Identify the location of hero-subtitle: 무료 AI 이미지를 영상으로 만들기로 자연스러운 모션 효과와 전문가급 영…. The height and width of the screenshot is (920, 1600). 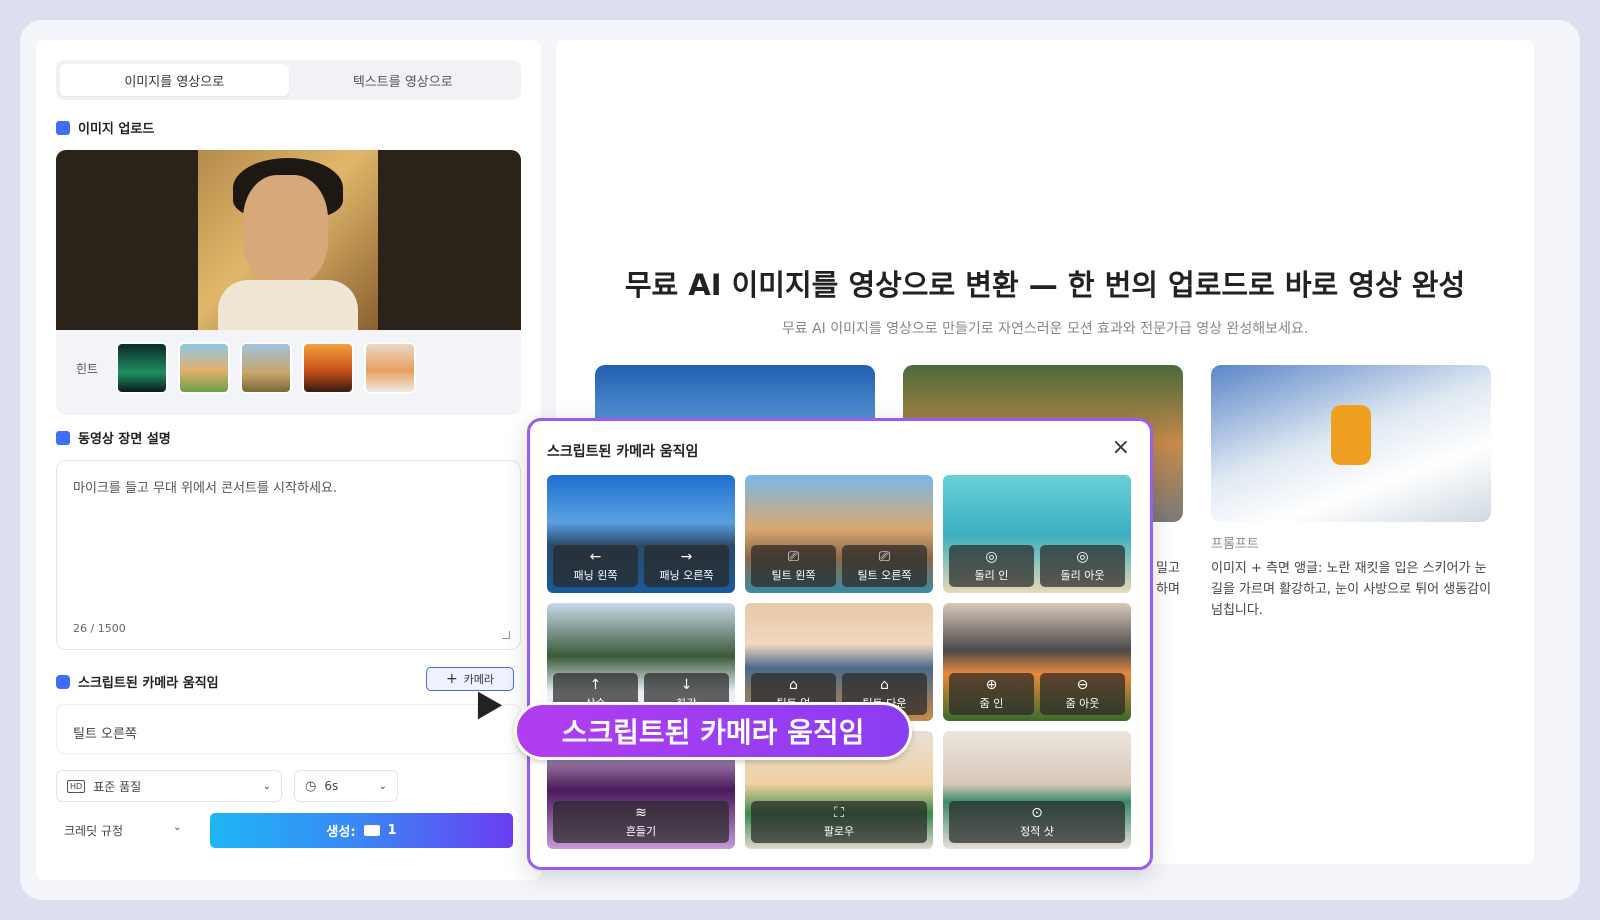
(1045, 329).